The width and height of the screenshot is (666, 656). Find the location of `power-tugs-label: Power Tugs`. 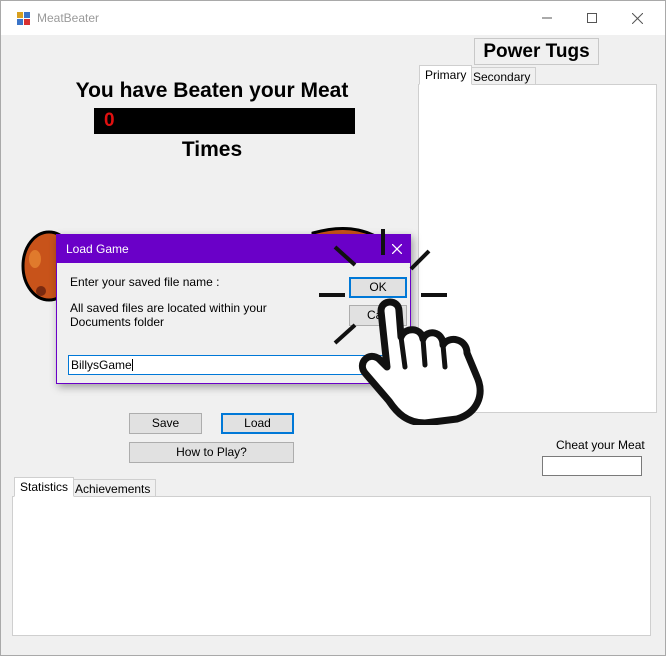

power-tugs-label: Power Tugs is located at coordinates (536, 51).